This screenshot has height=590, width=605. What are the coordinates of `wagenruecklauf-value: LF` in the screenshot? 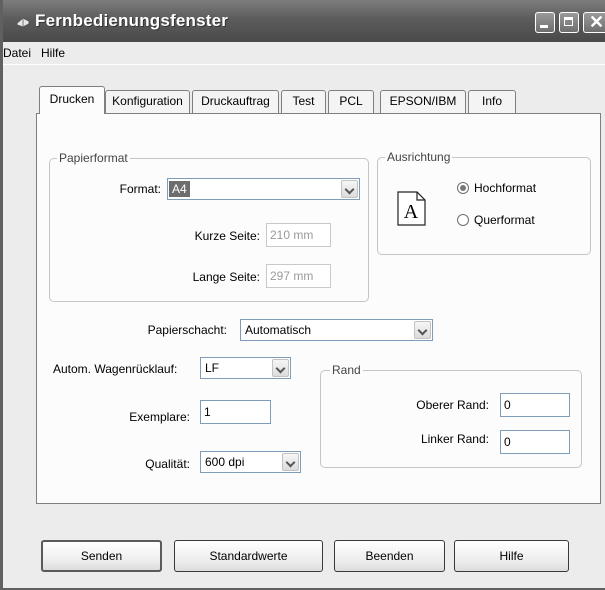 It's located at (212, 368).